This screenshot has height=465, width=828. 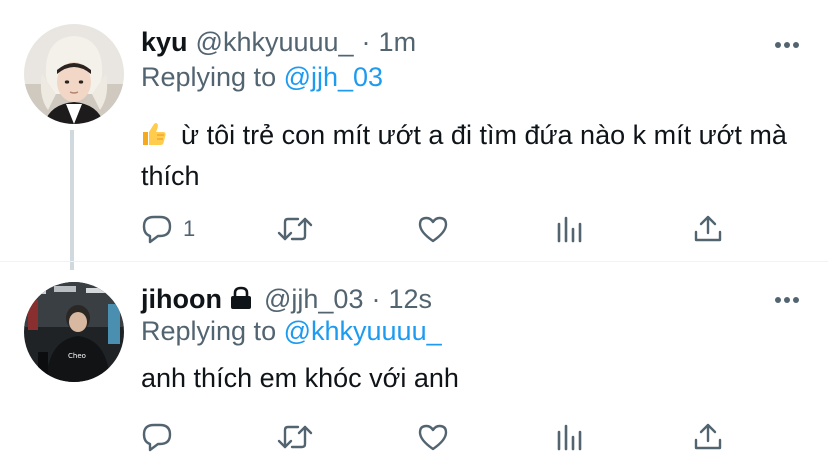 I want to click on reply-button, so click(x=157, y=437).